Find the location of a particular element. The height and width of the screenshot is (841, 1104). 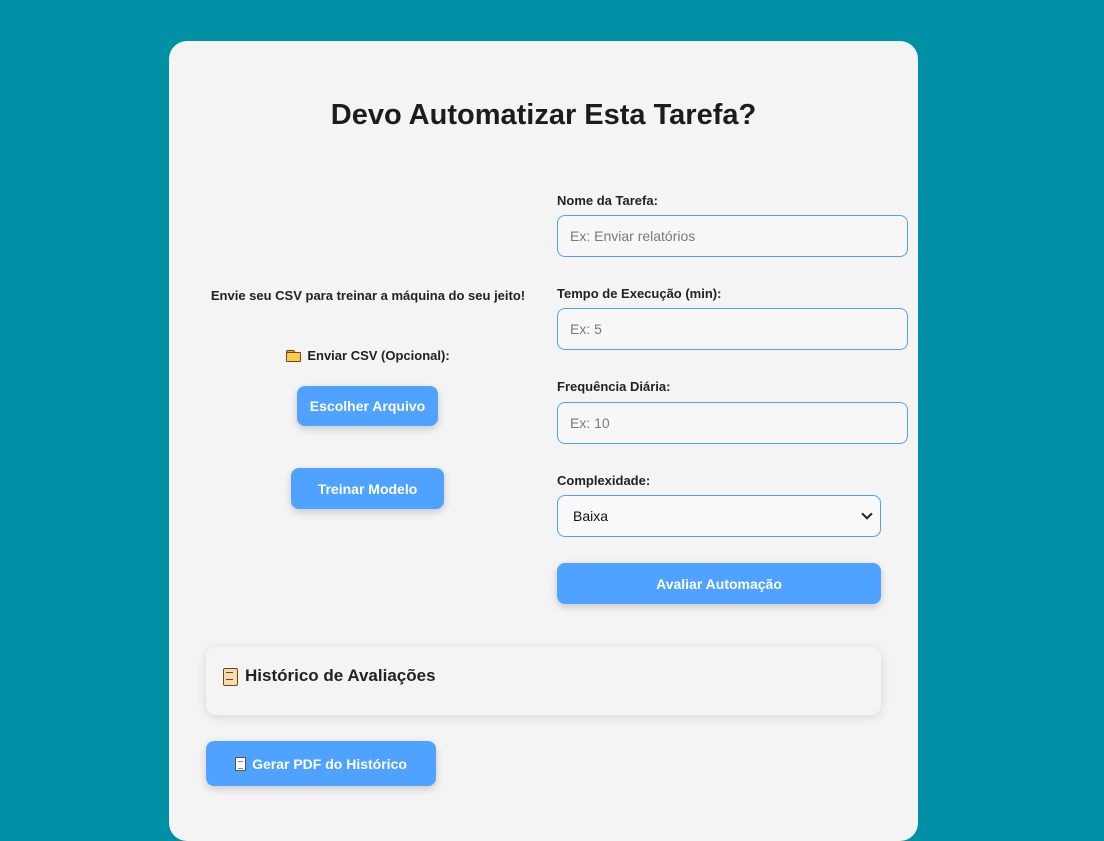

upload-label-text: Enviar CSV (Opcional): is located at coordinates (378, 355).